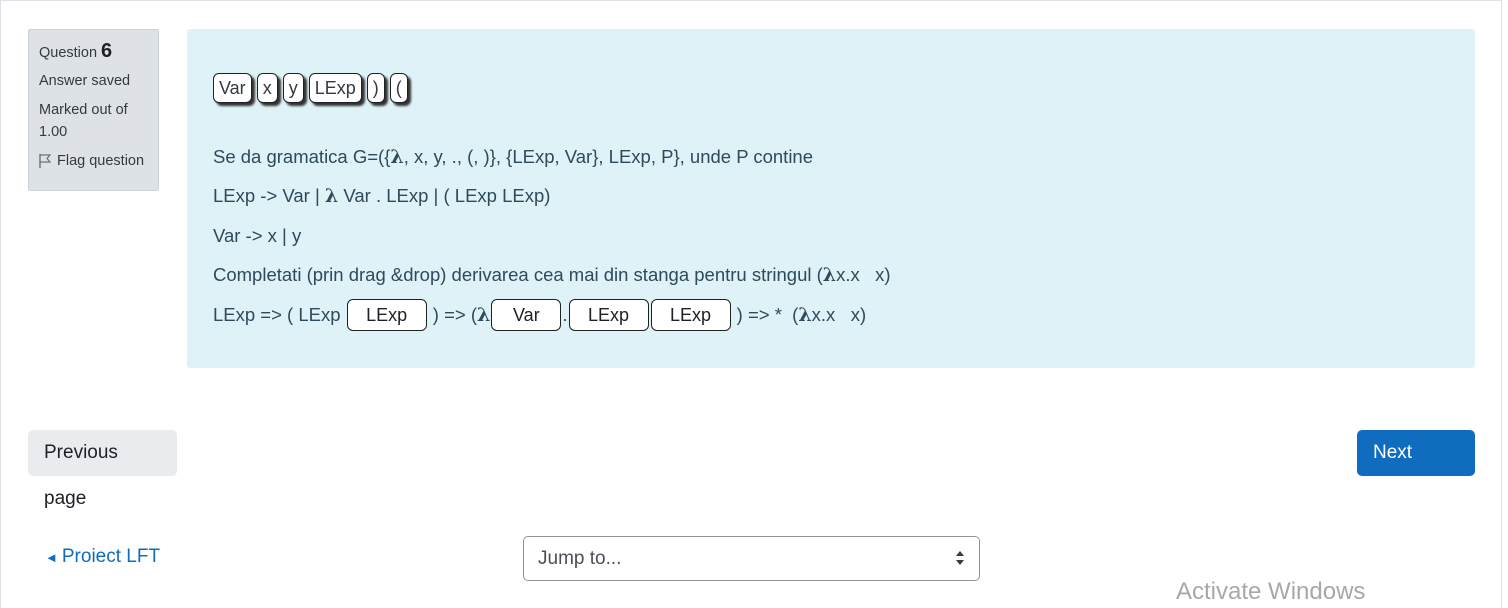  What do you see at coordinates (1416, 469) in the screenshot?
I see `next-page-button: Next page` at bounding box center [1416, 469].